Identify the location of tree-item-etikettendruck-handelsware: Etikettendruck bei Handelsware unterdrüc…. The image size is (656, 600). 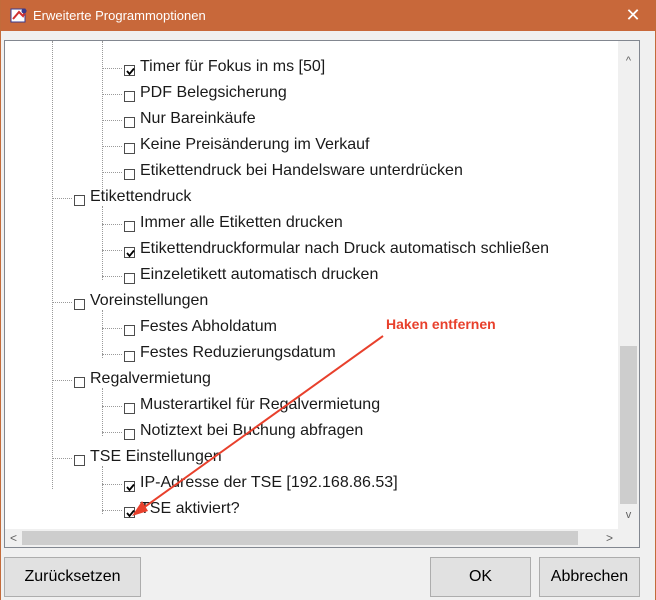
(293, 171).